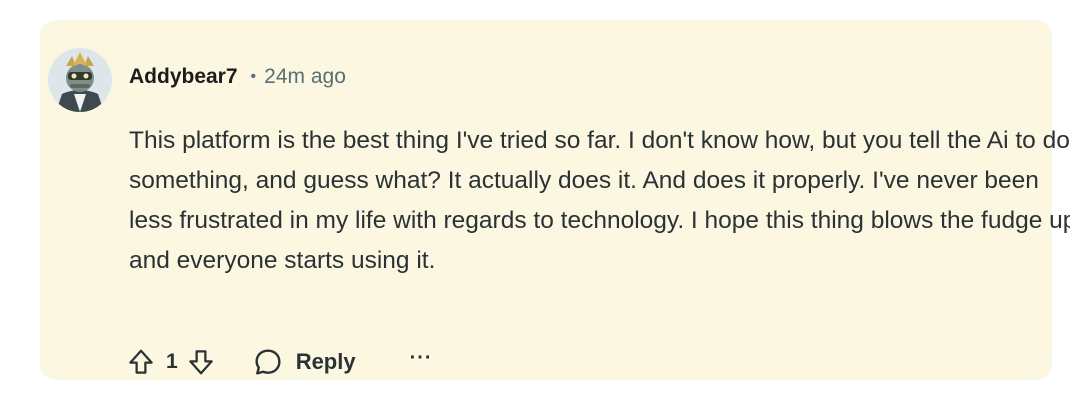 The height and width of the screenshot is (400, 1070). I want to click on arrow-up-outline-icon, so click(141, 361).